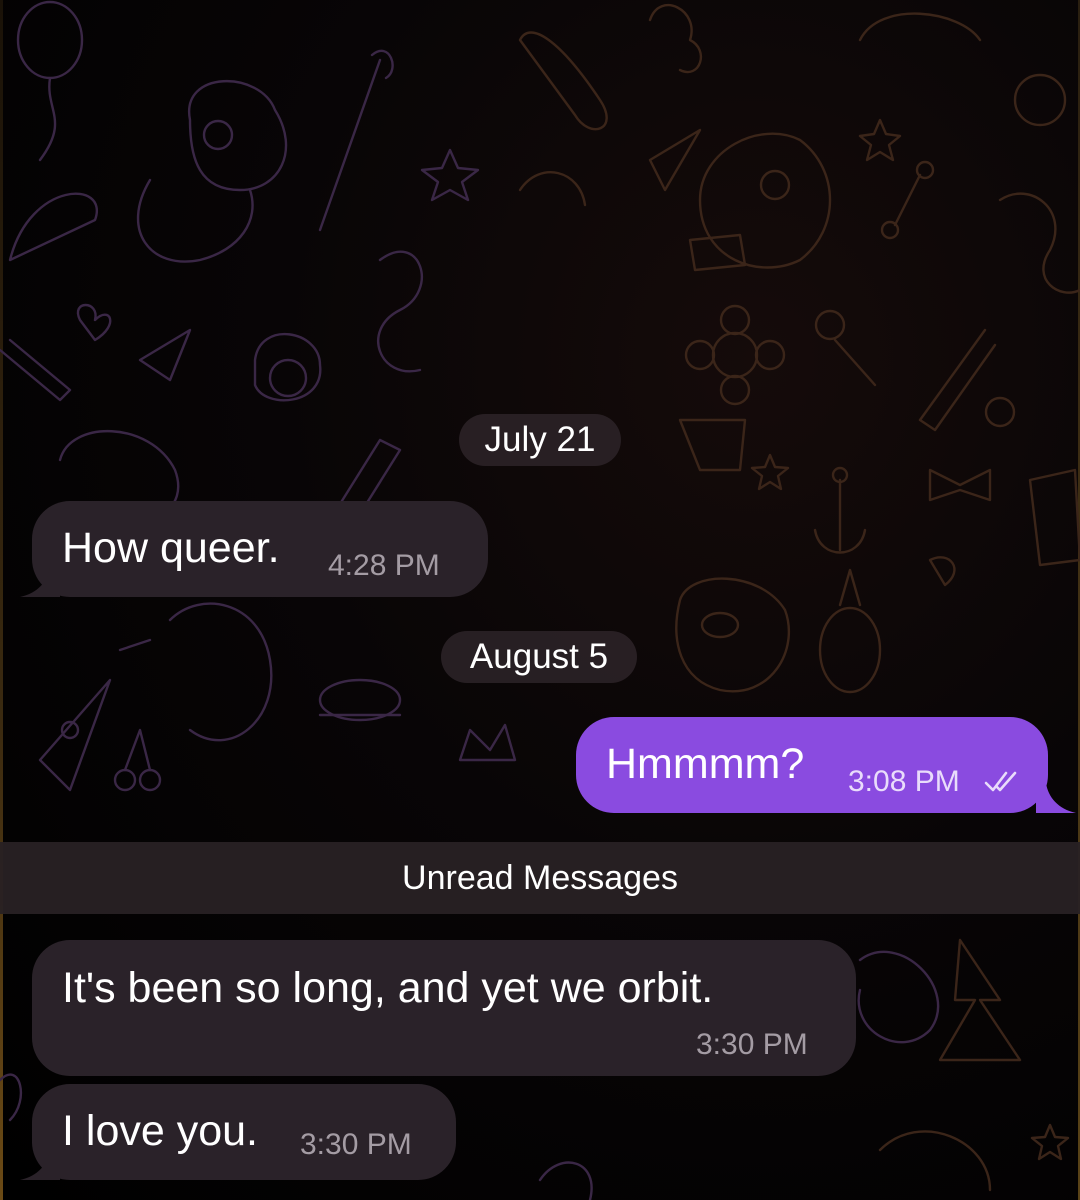 This screenshot has width=1080, height=1200. I want to click on read-double-check-icon, so click(1000, 781).